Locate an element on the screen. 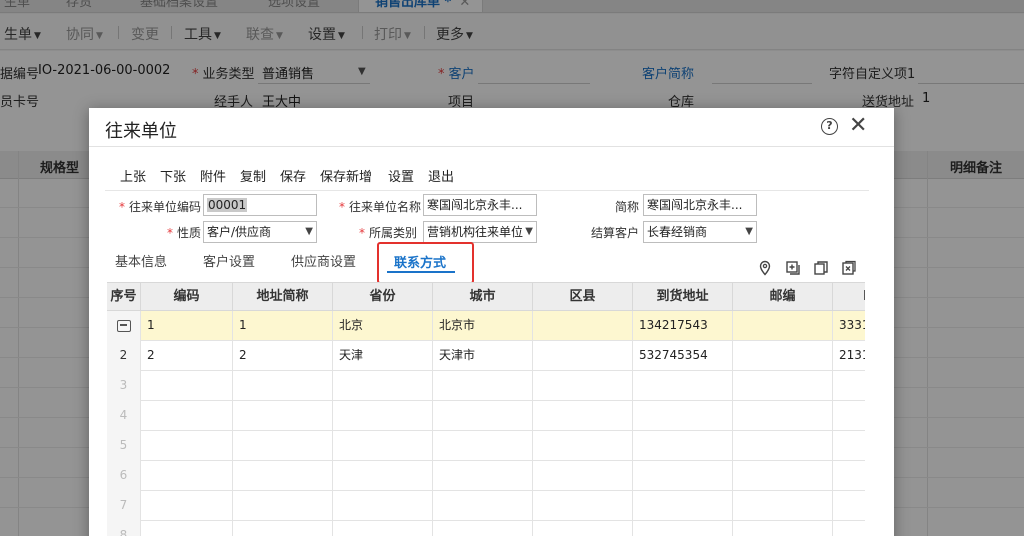 The width and height of the screenshot is (1024, 536). row-editor-icon is located at coordinates (123, 326).